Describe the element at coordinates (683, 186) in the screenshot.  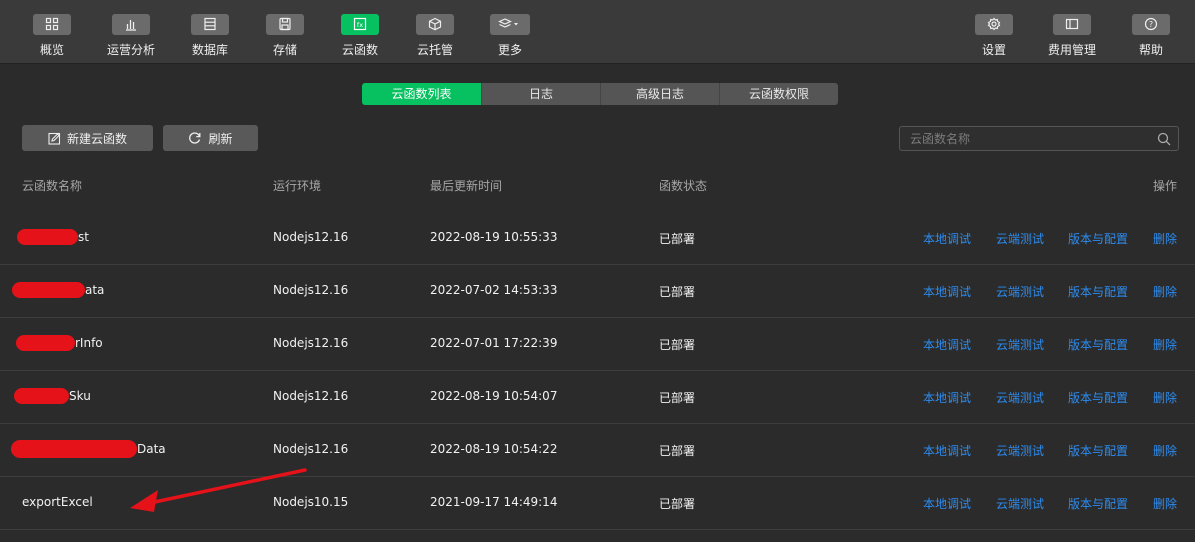
I see `column-header-status: 函数状态` at that location.